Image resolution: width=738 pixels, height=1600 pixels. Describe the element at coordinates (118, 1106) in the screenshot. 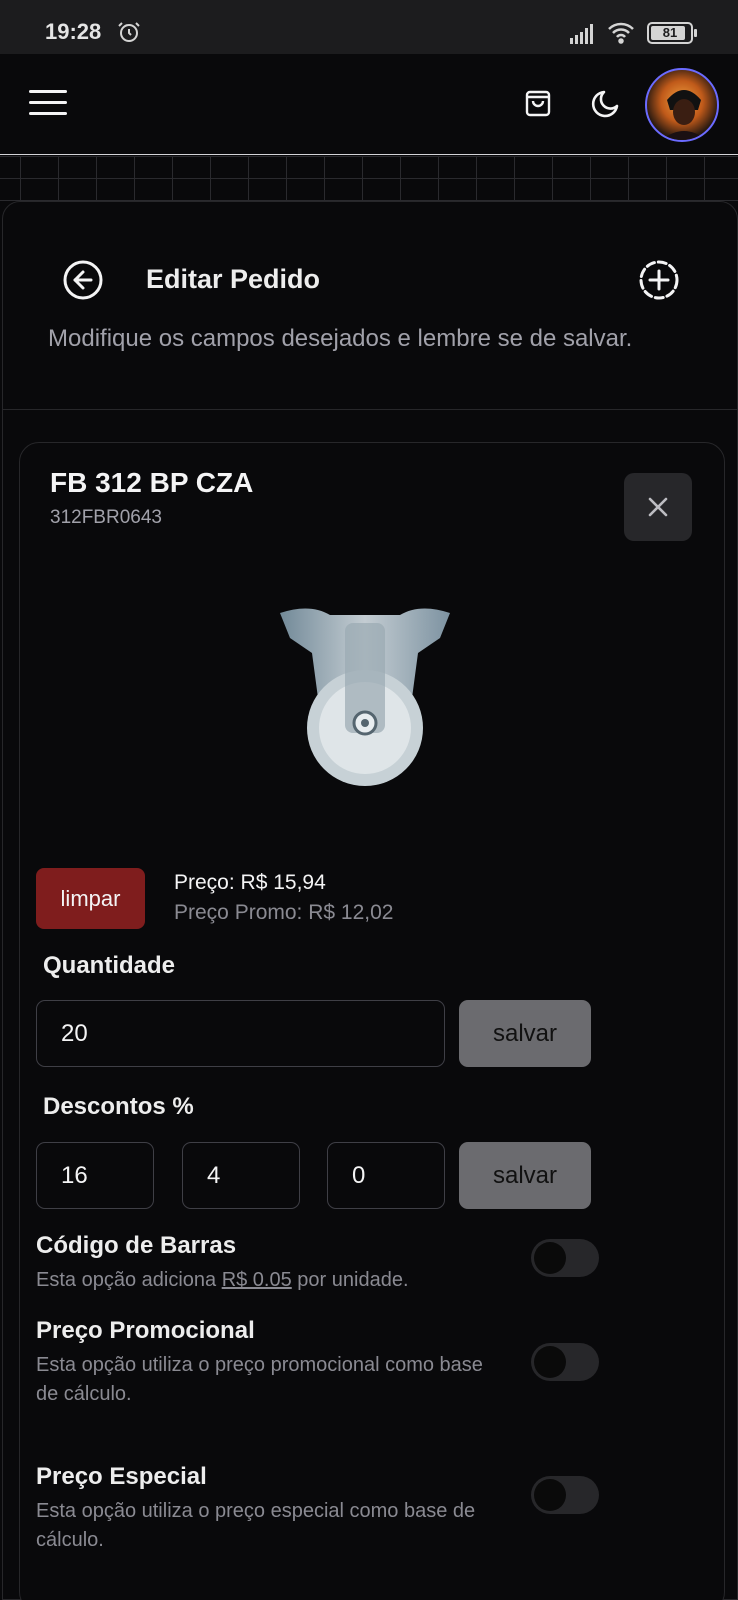

I see `discounts-label: Descontos %` at that location.